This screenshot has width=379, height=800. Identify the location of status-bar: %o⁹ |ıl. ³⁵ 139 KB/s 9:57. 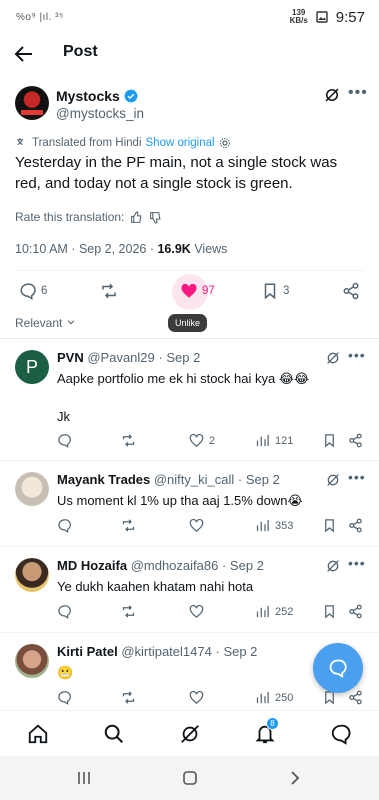
(189, 17).